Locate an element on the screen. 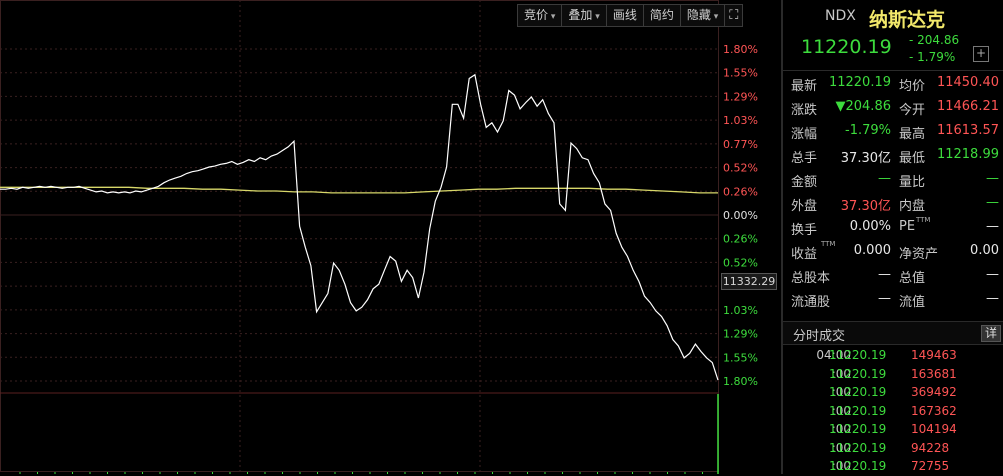 The height and width of the screenshot is (476, 1003). quote-value: 11613.57 is located at coordinates (967, 130).